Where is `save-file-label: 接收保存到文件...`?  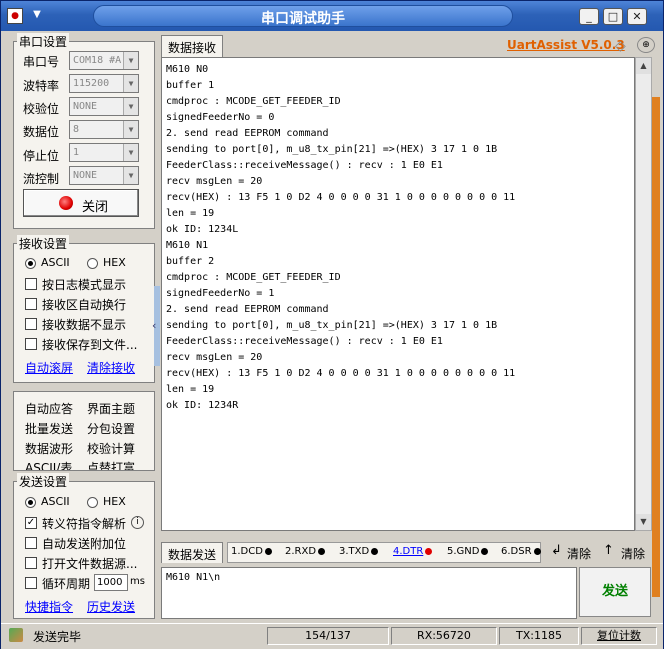 save-file-label: 接收保存到文件... is located at coordinates (90, 345).